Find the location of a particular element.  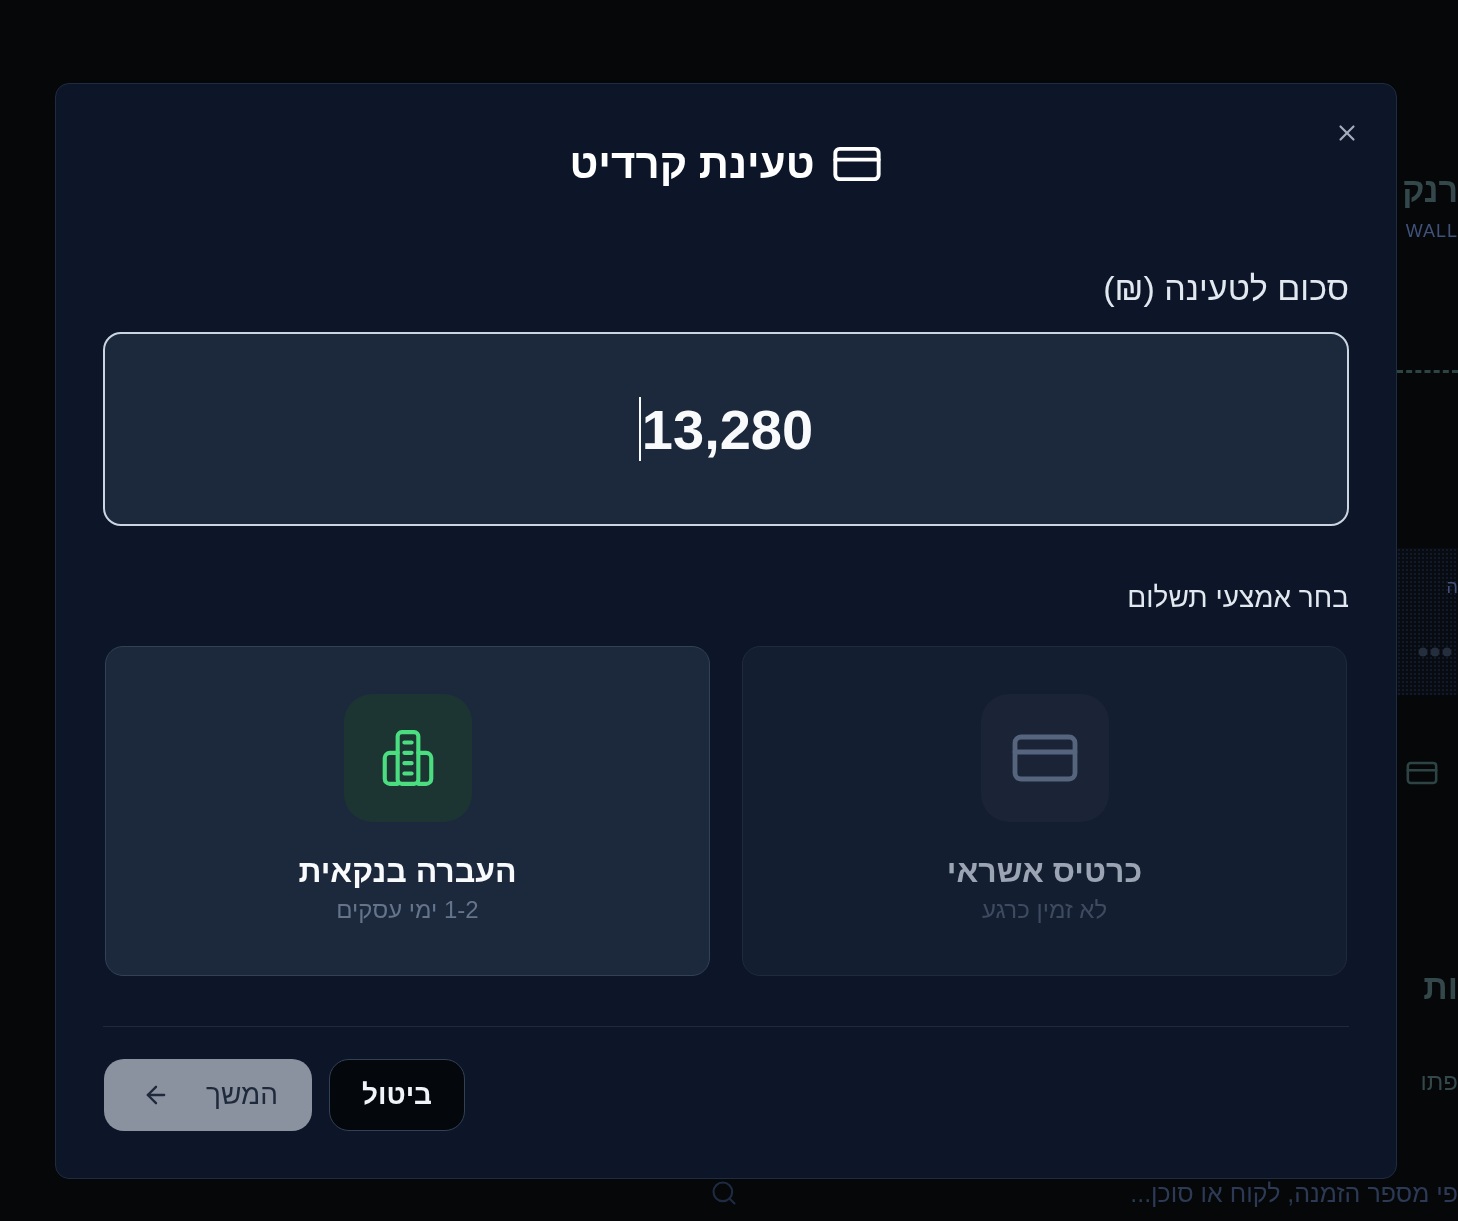

payment-method-title: העברה בנקאית is located at coordinates (407, 871).